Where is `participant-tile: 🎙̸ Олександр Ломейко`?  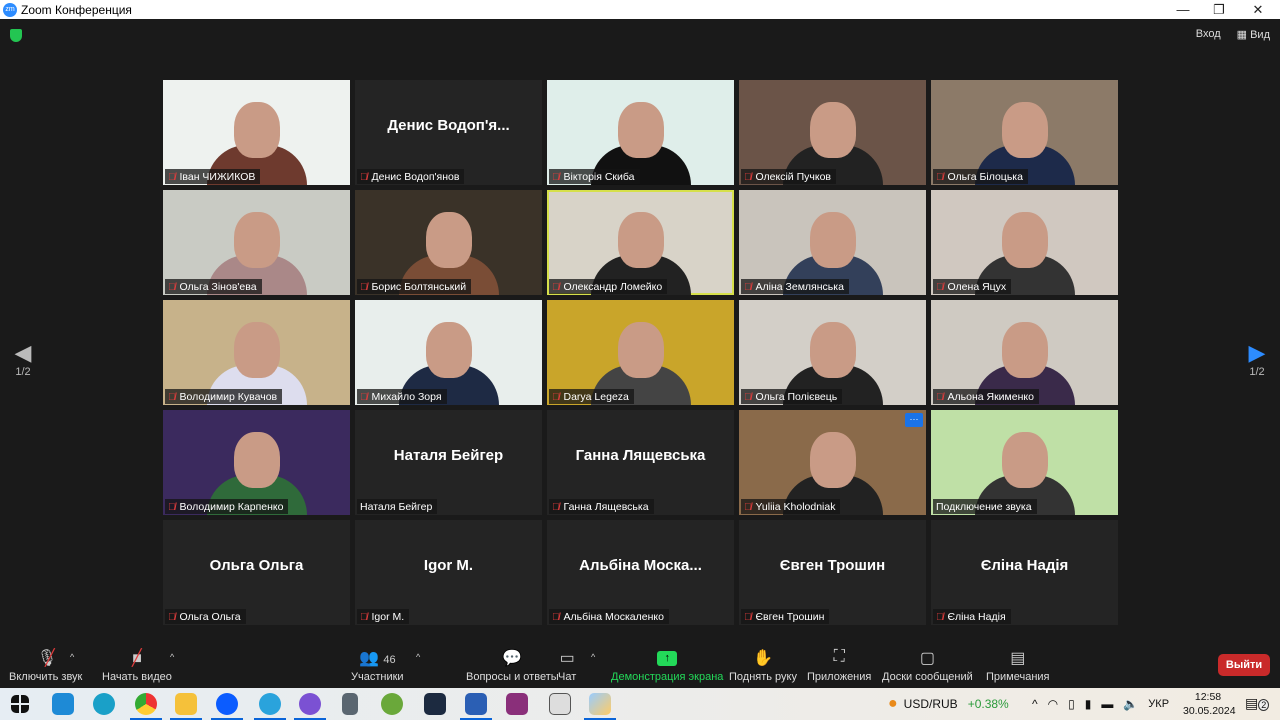 participant-tile: 🎙̸ Олександр Ломейко is located at coordinates (640, 242).